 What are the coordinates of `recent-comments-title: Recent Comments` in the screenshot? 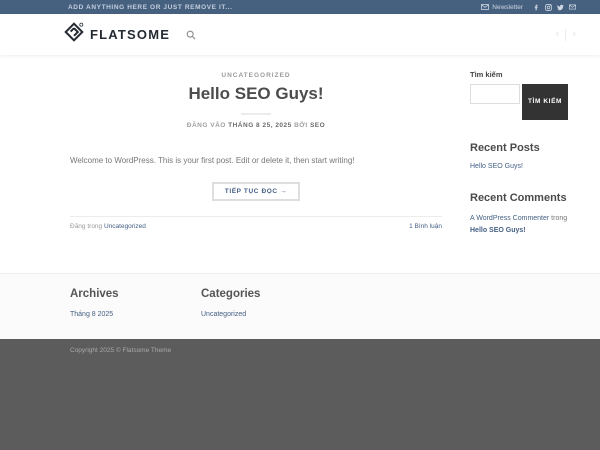 It's located at (518, 198).